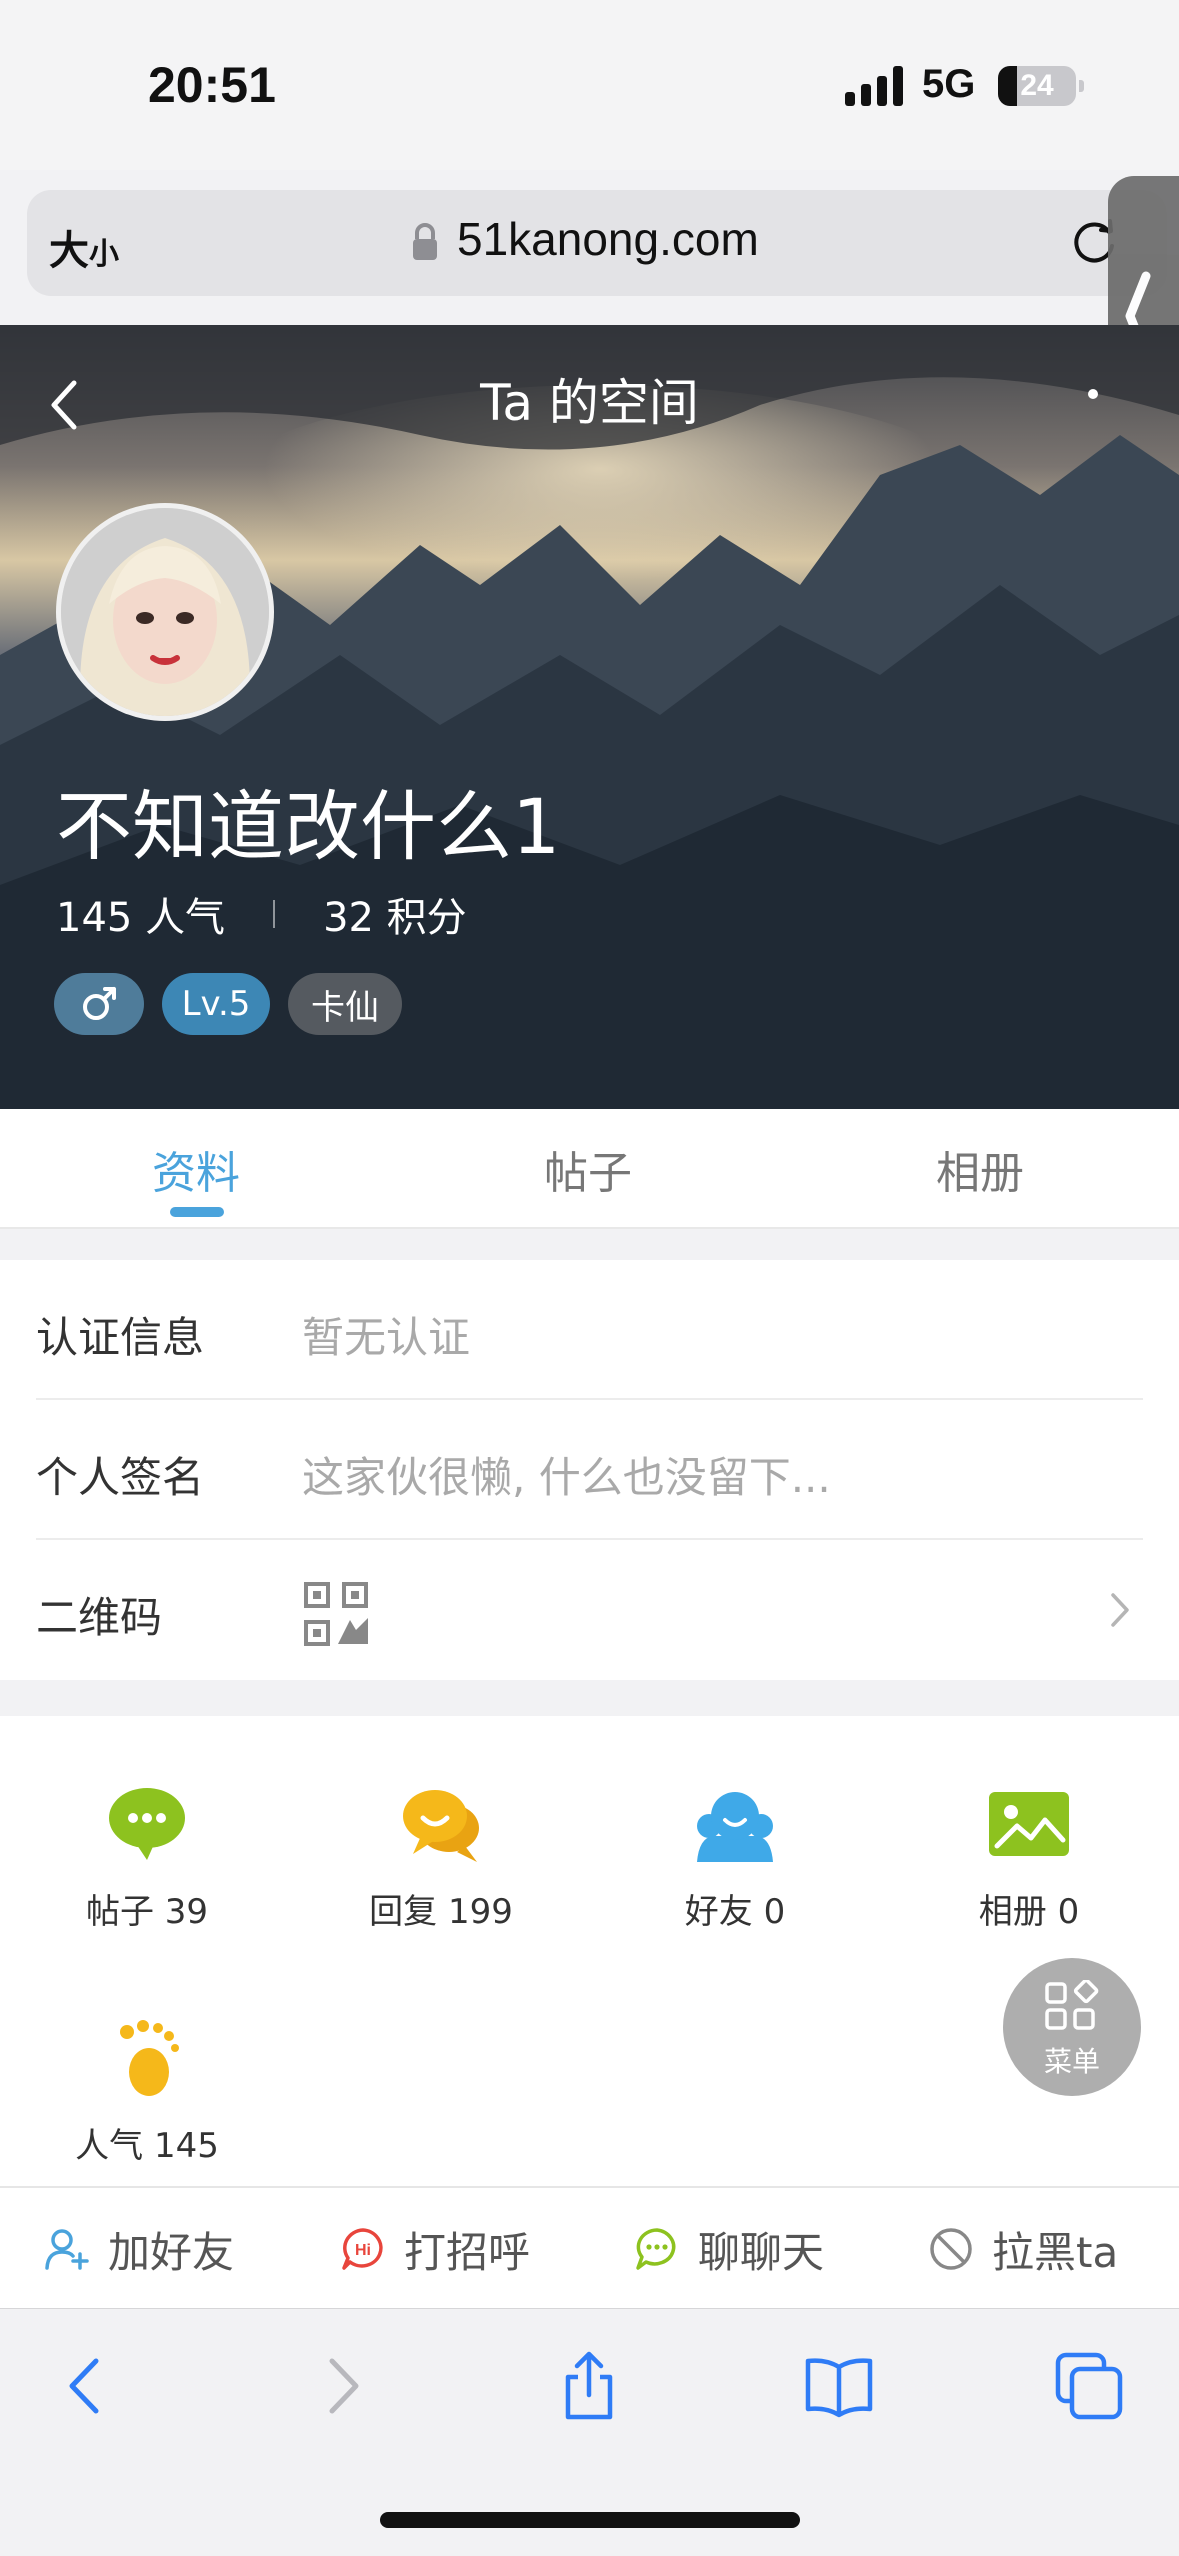 The width and height of the screenshot is (1179, 2556). What do you see at coordinates (951, 2249) in the screenshot?
I see `block-icon` at bounding box center [951, 2249].